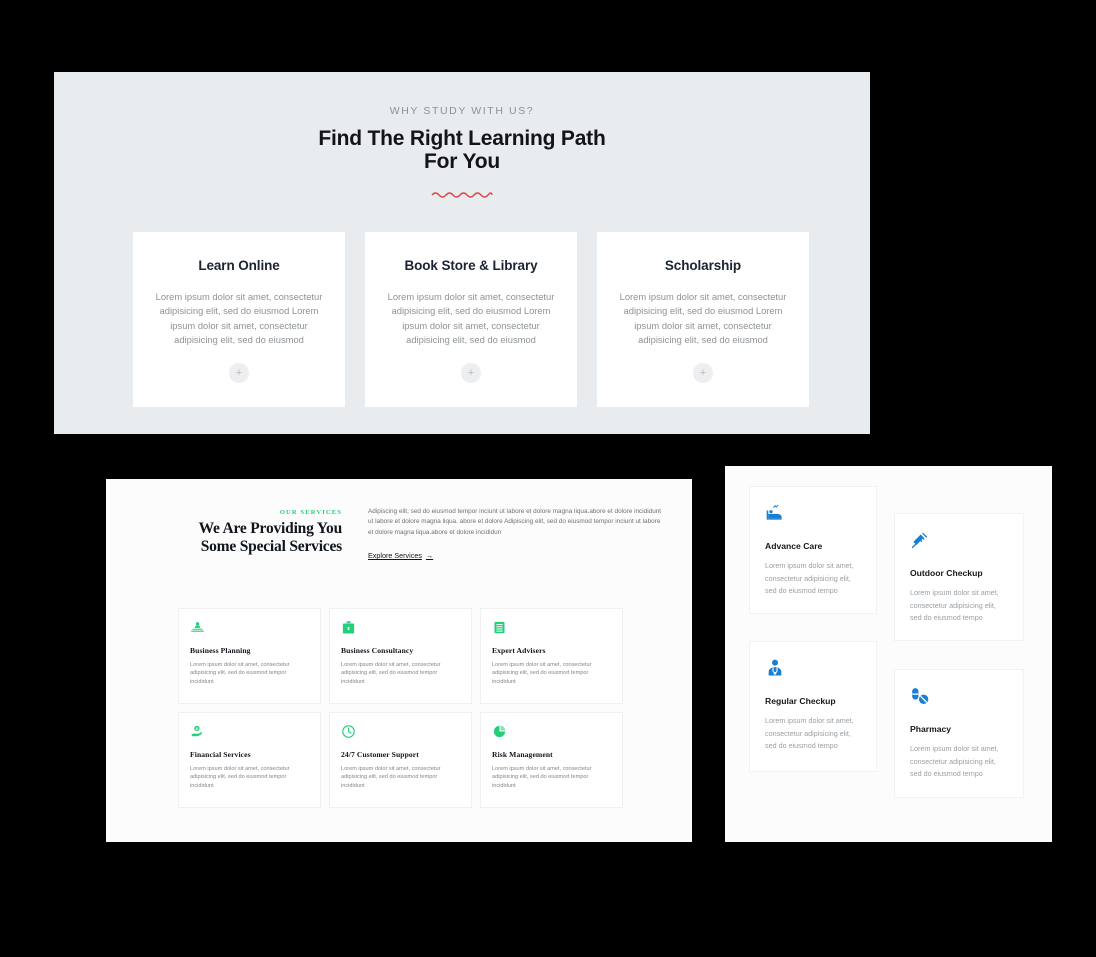 The image size is (1096, 957). What do you see at coordinates (946, 573) in the screenshot?
I see `health-card-title: Outdoor Checkup` at bounding box center [946, 573].